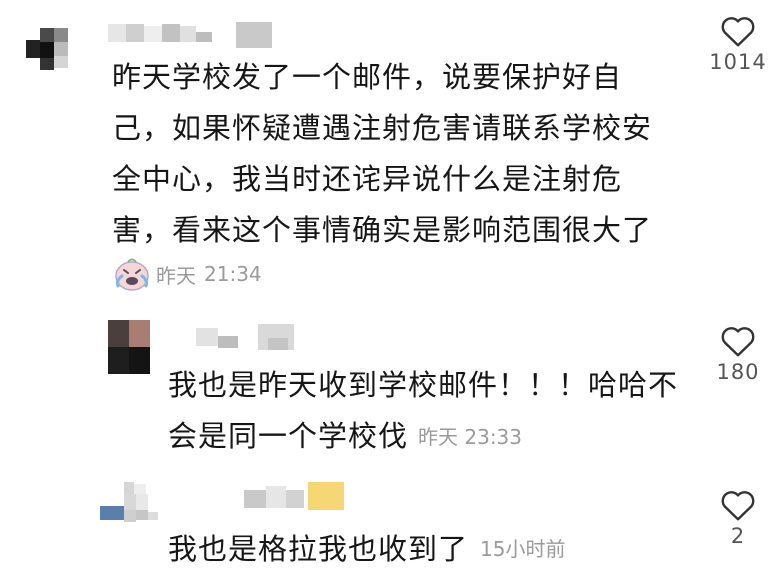 The width and height of the screenshot is (782, 586). Describe the element at coordinates (523, 549) in the screenshot. I see `reply-time: 15小时前` at that location.